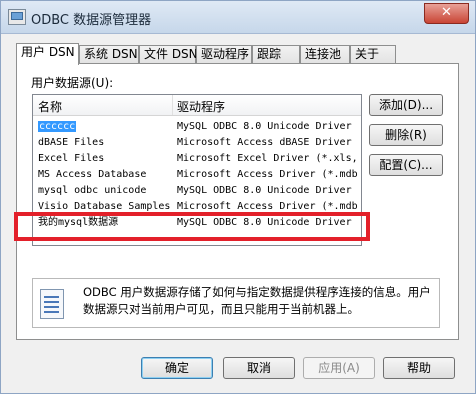 Image resolution: width=476 pixels, height=394 pixels. What do you see at coordinates (201, 106) in the screenshot?
I see `column-header-driver: 驱动程序` at bounding box center [201, 106].